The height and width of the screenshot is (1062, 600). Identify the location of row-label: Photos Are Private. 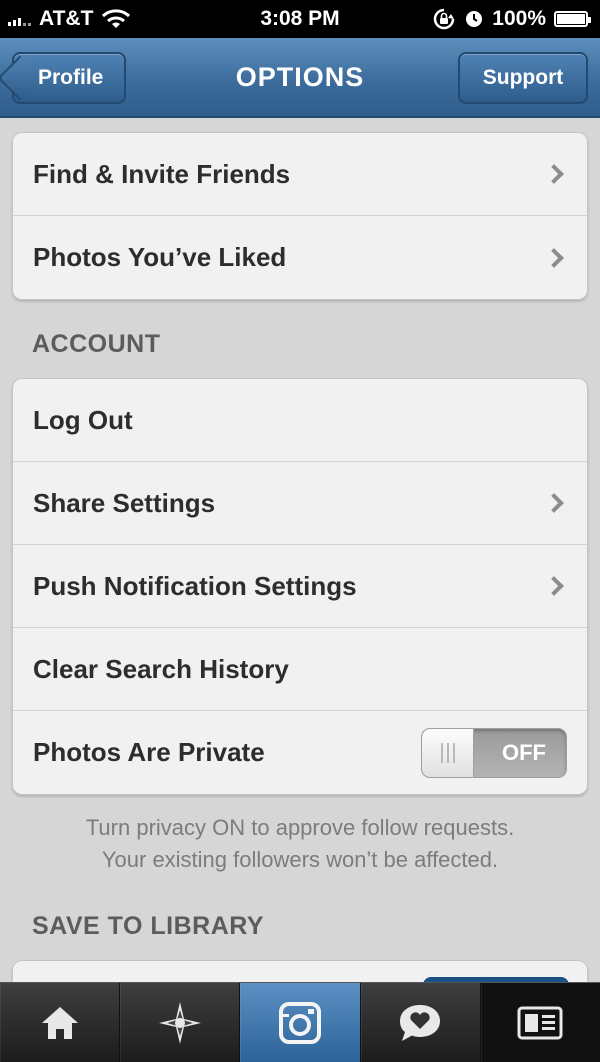
(149, 752).